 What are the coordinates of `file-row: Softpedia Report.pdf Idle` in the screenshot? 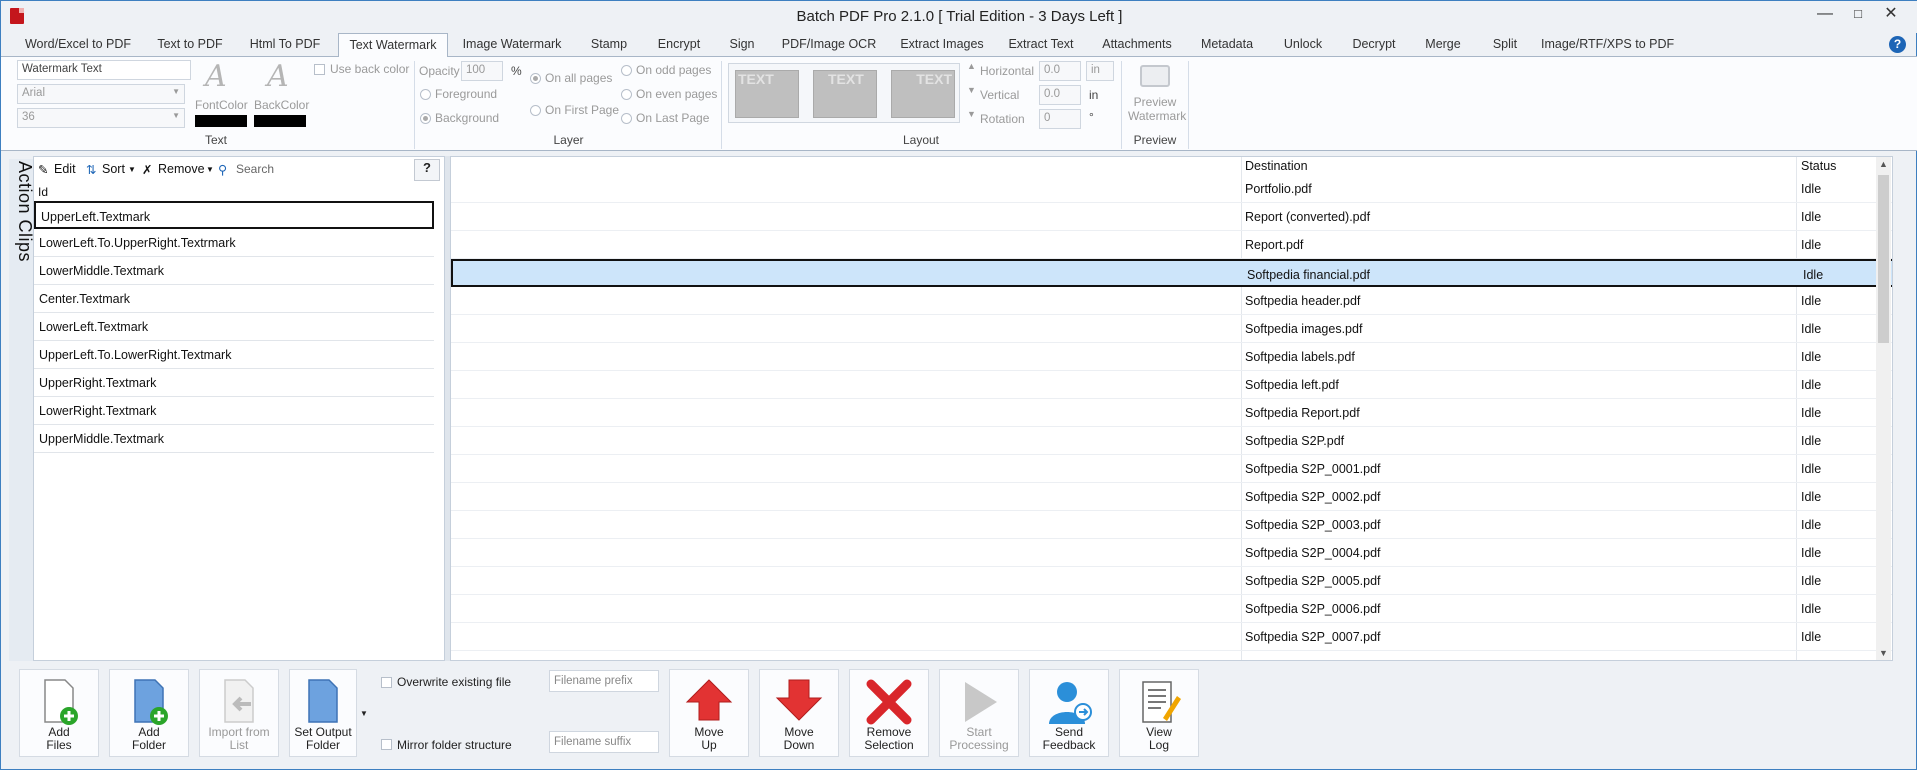 It's located at (1171, 413).